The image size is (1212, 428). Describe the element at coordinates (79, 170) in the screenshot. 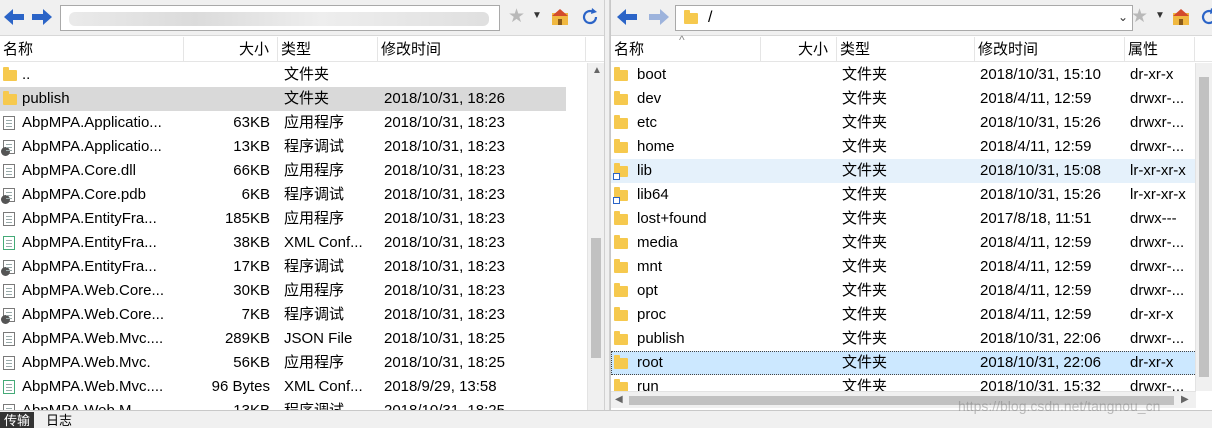

I see `file-name: AbpMPA.Core.dll` at that location.